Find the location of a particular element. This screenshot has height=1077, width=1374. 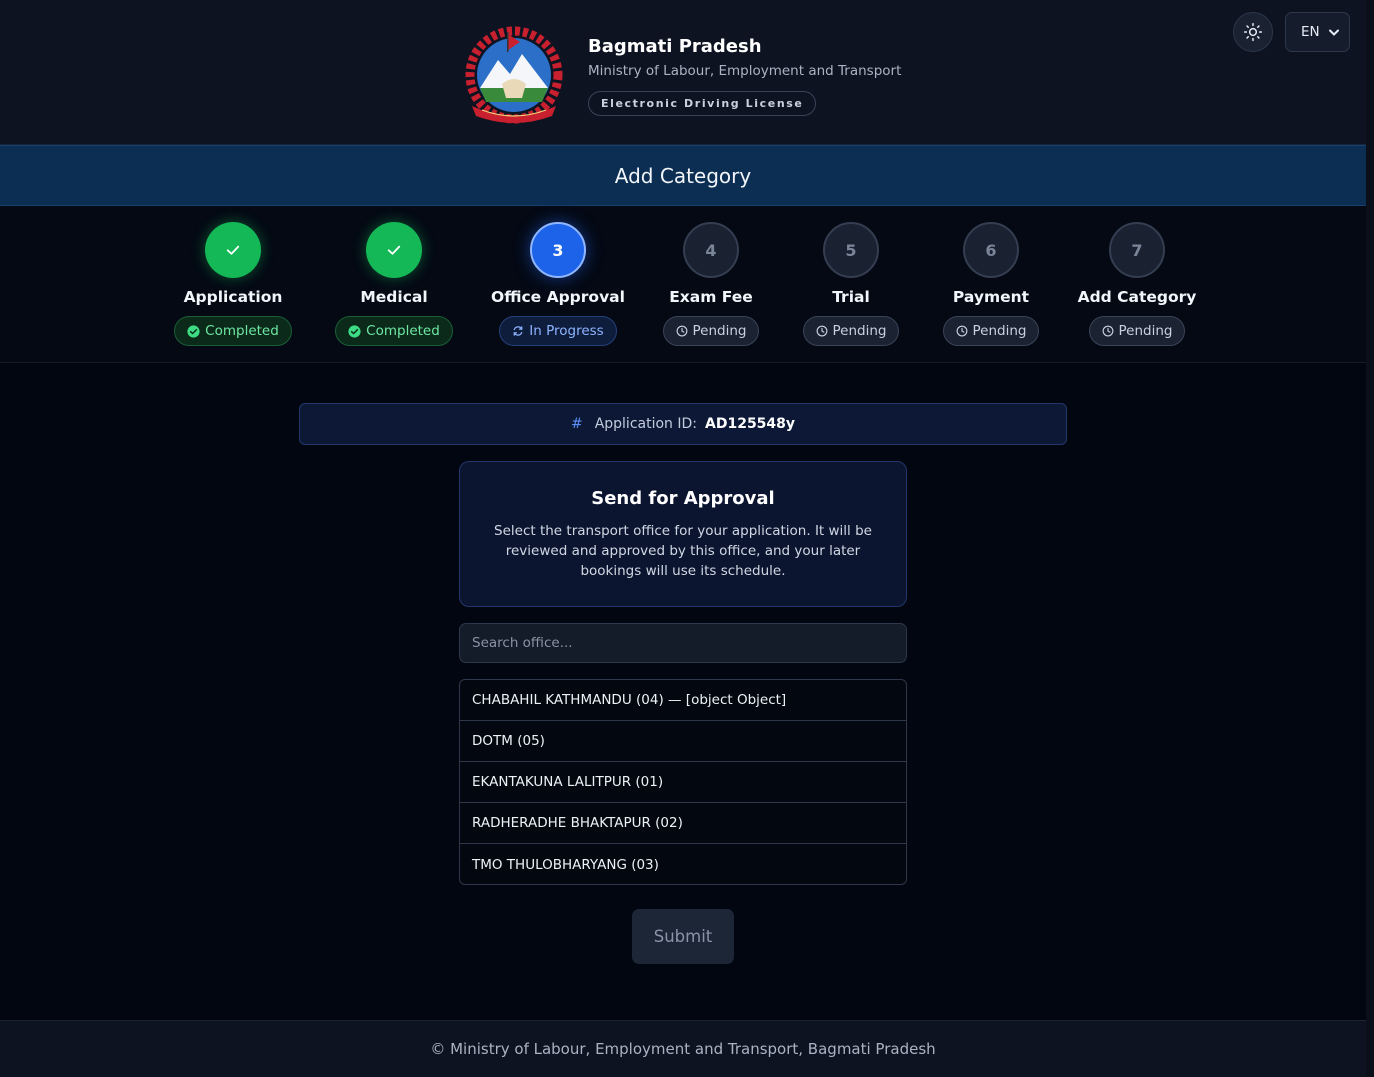

status-badge: In Progress is located at coordinates (558, 331).